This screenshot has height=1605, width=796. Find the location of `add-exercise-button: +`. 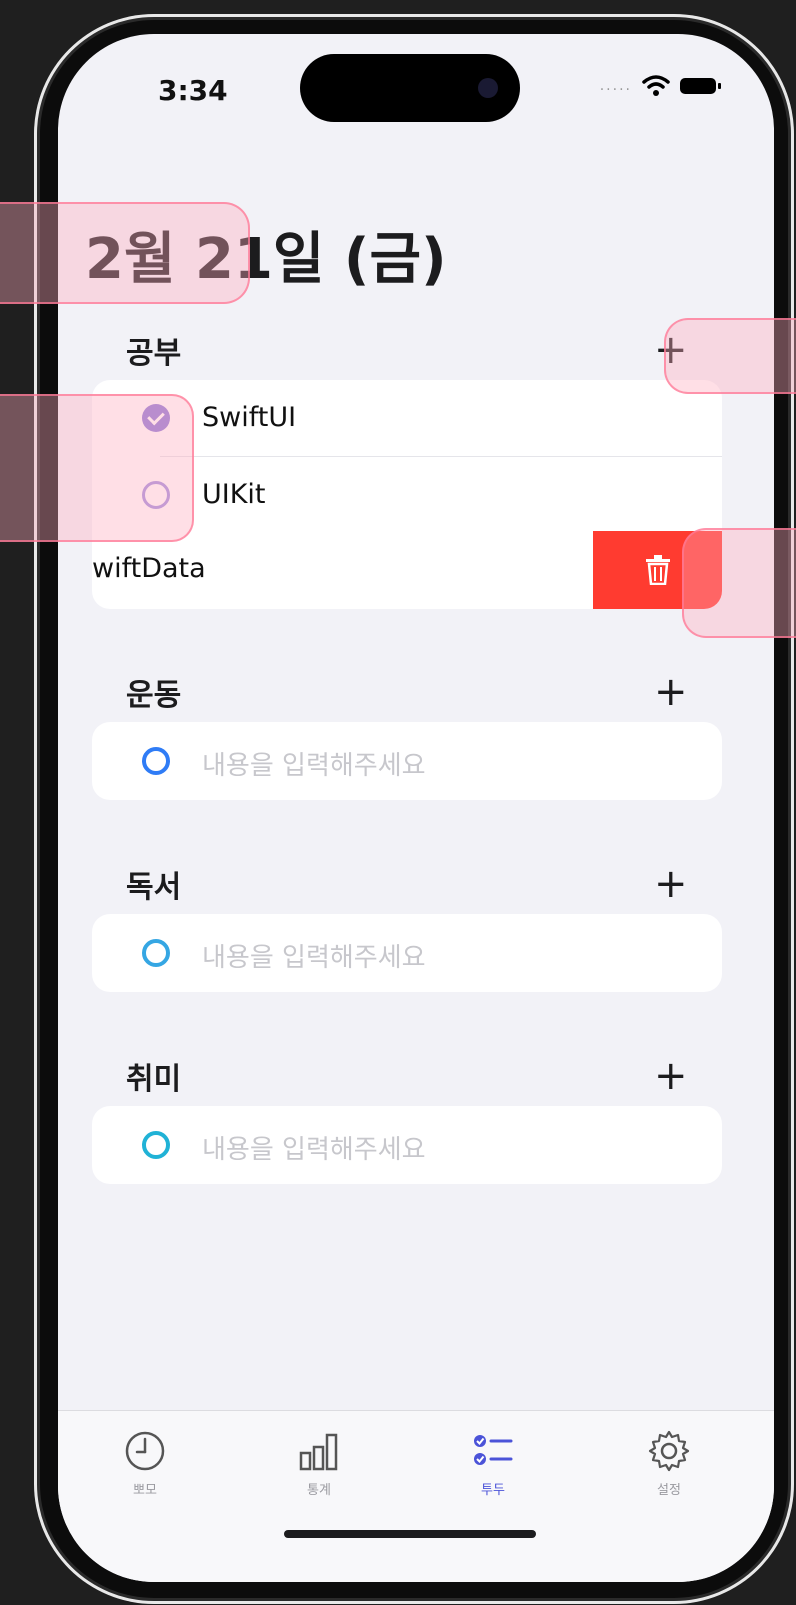

add-exercise-button: + is located at coordinates (671, 692).